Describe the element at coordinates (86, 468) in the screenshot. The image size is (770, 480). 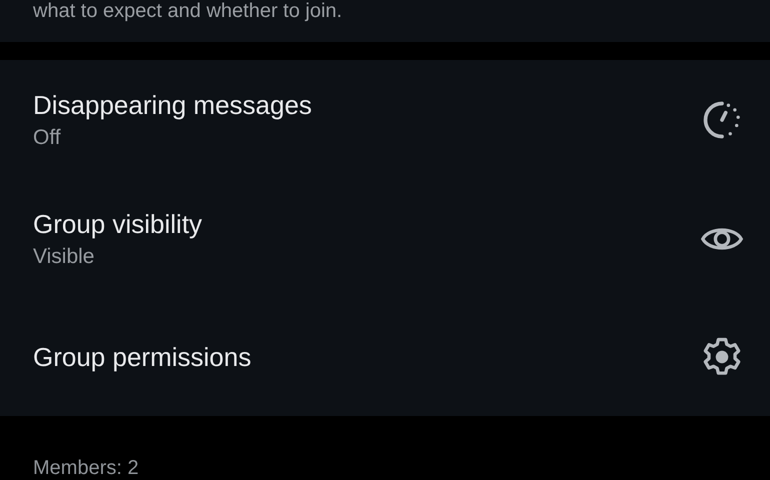
I see `members-count: Members: 2` at that location.